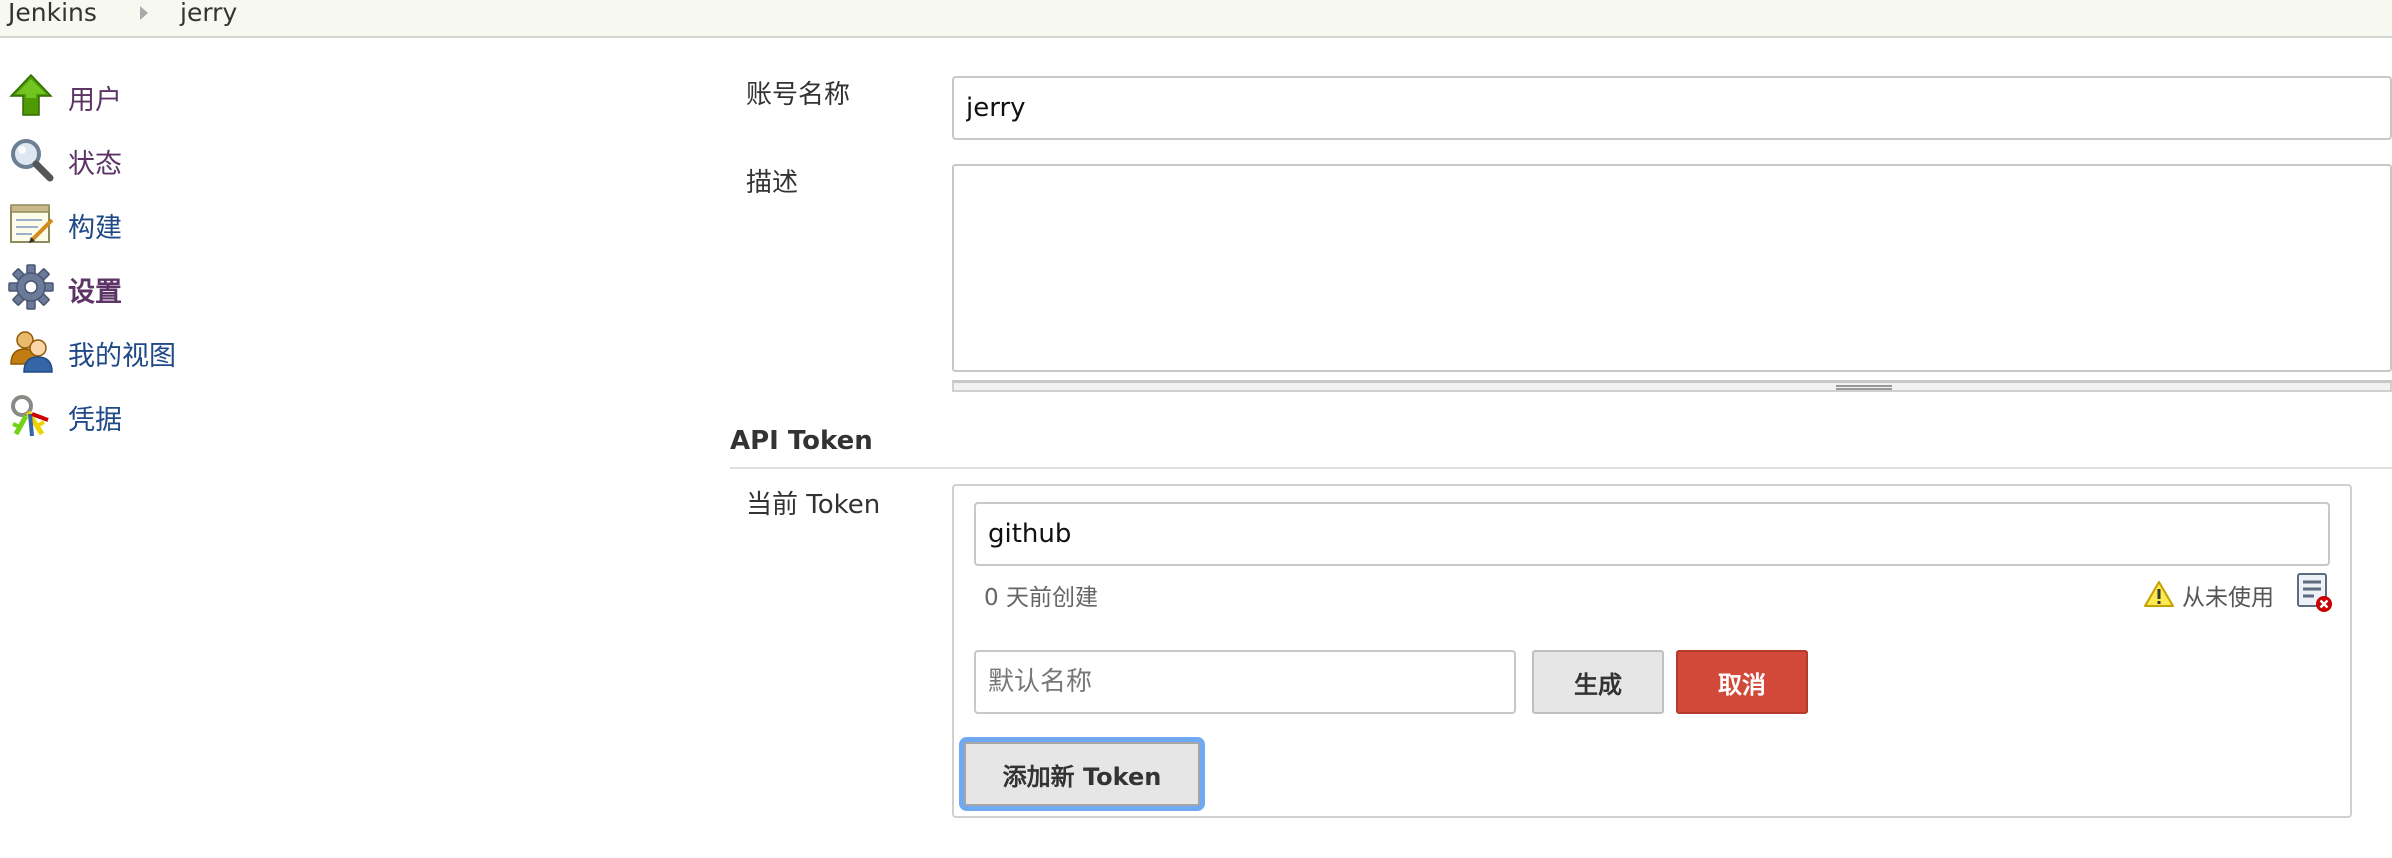  Describe the element at coordinates (144, 13) in the screenshot. I see `breadcrumb-separator-icon` at that location.